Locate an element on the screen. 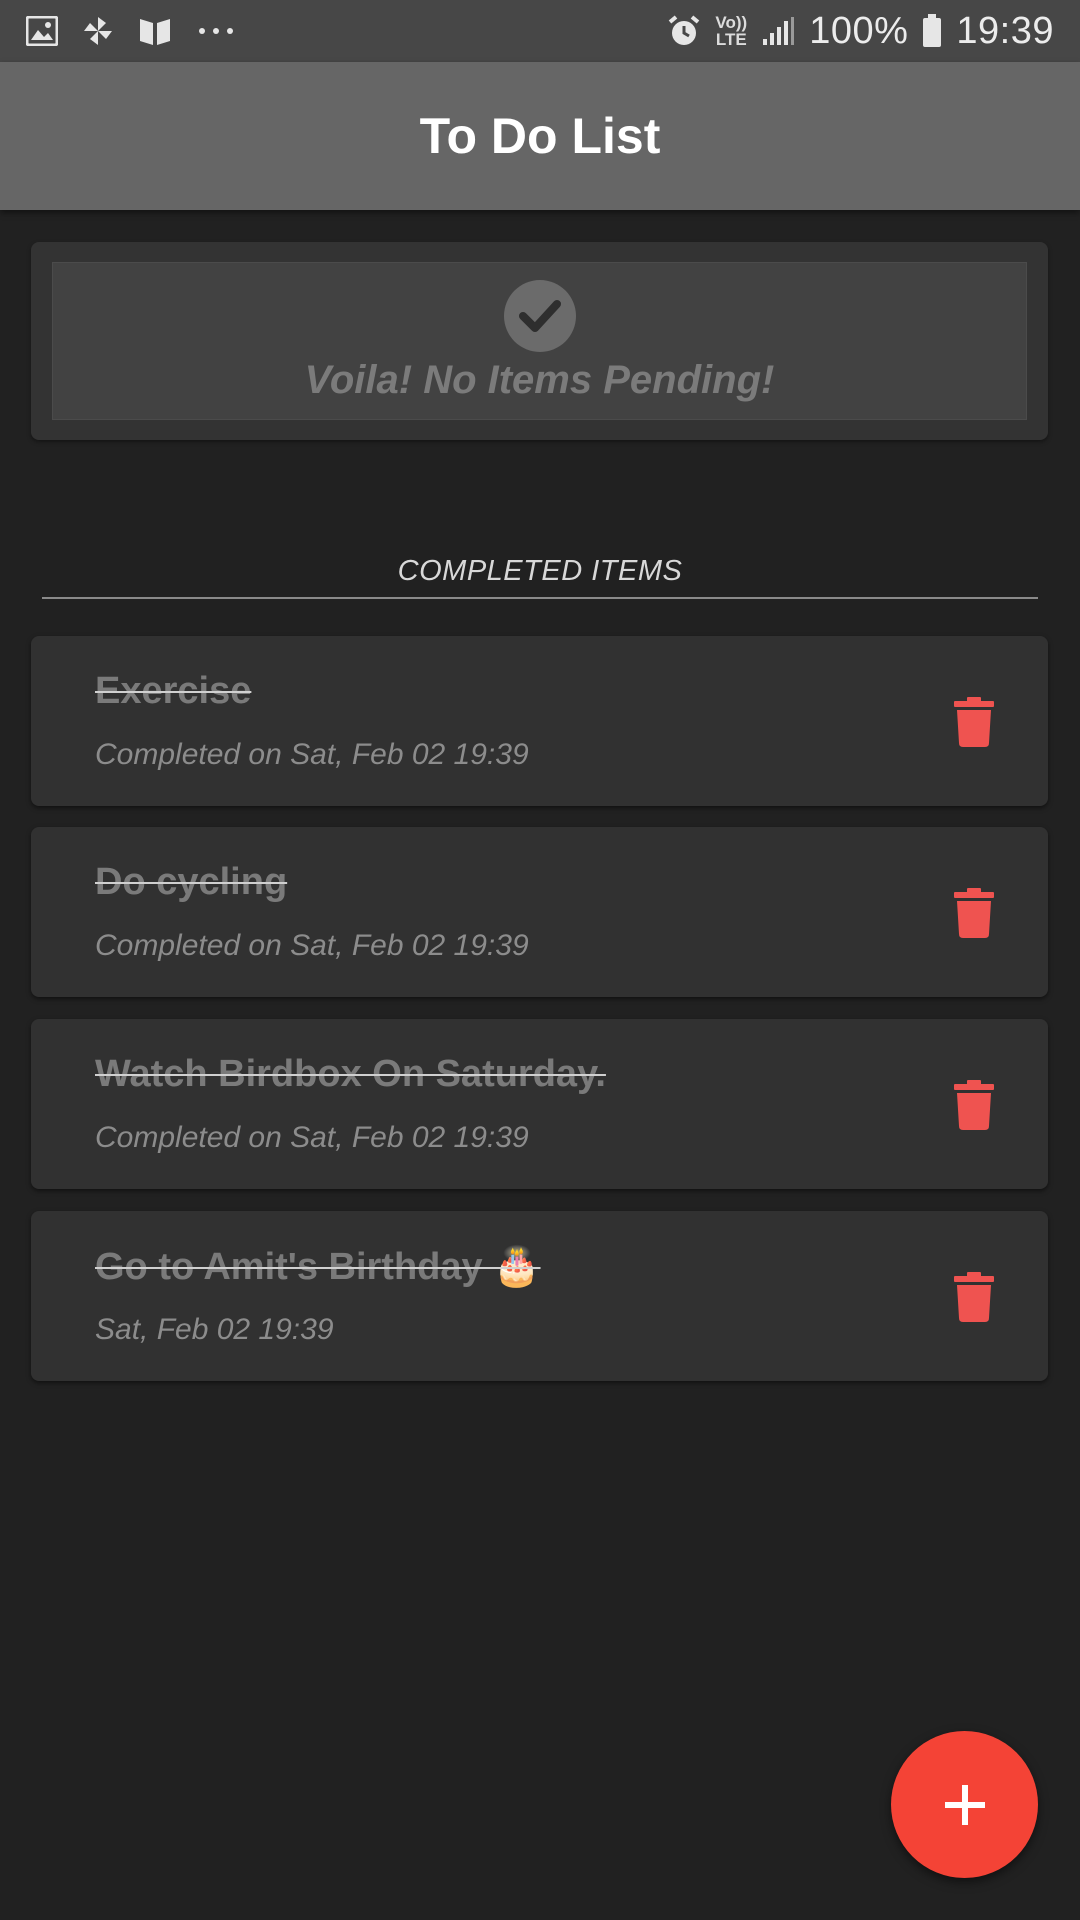 This screenshot has height=1920, width=1080. pending-empty-state: Voila! No Items Pending! is located at coordinates (539, 341).